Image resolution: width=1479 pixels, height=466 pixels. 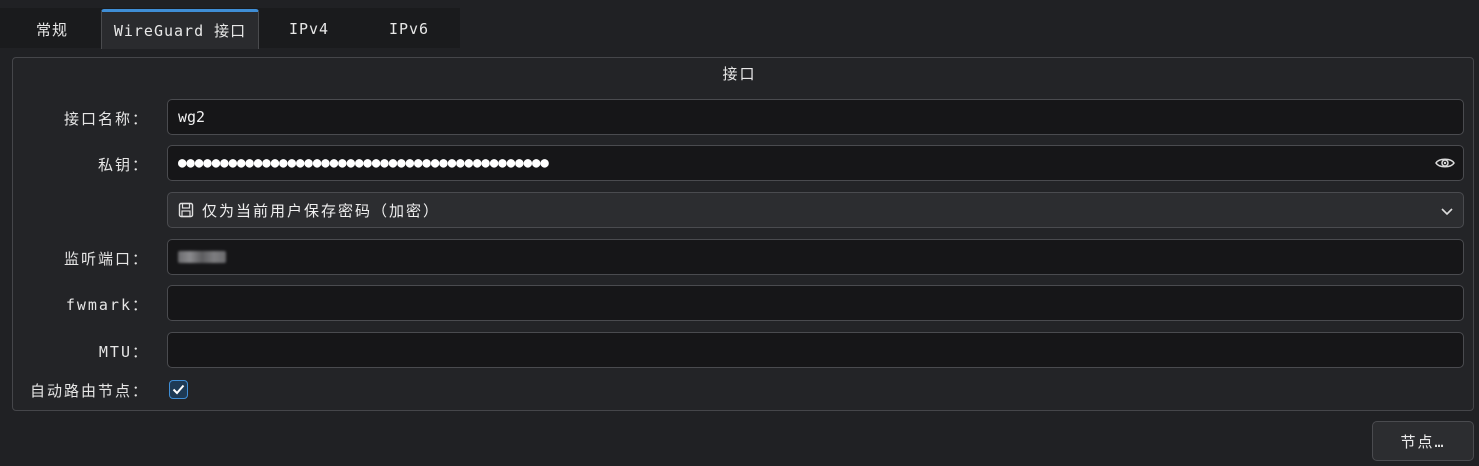 What do you see at coordinates (815, 350) in the screenshot?
I see `mtu-input` at bounding box center [815, 350].